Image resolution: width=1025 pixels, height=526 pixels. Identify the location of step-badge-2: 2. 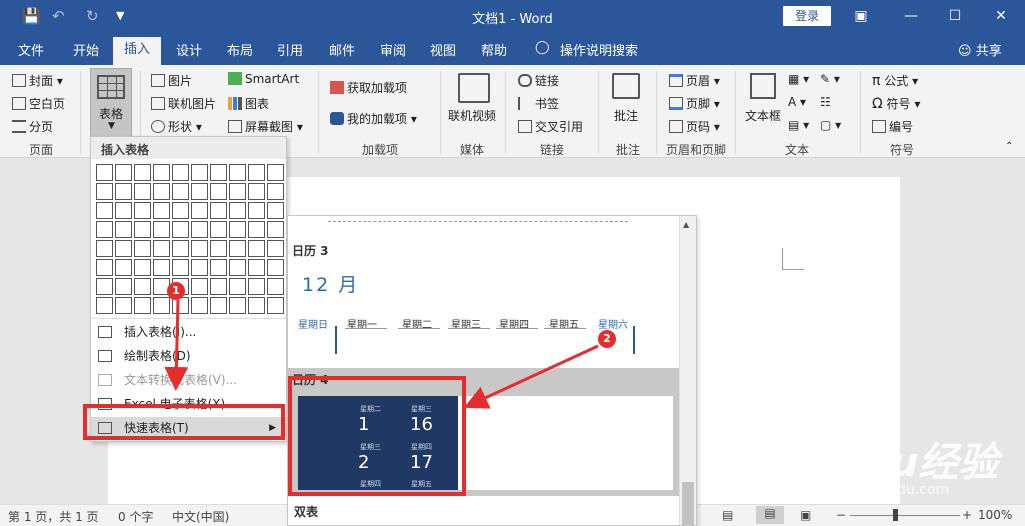
(607, 339).